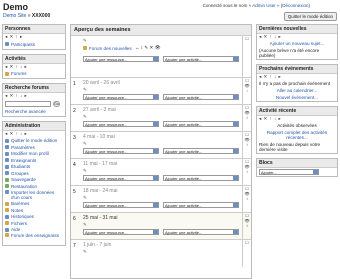 Image resolution: width=340 pixels, height=279 pixels. I want to click on block-title: Prochains événements, so click(297, 69).